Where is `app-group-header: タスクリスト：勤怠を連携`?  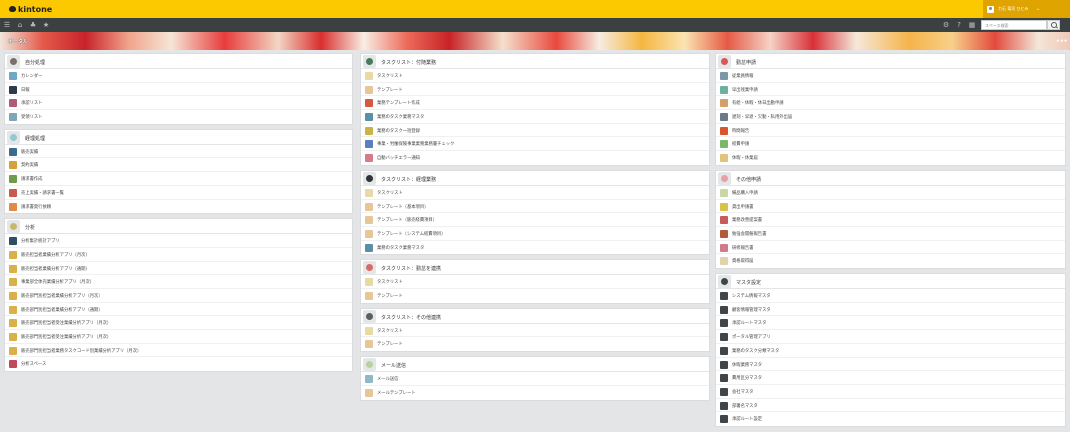
app-group-header: タスクリスト：勤怠を連携 is located at coordinates (535, 268).